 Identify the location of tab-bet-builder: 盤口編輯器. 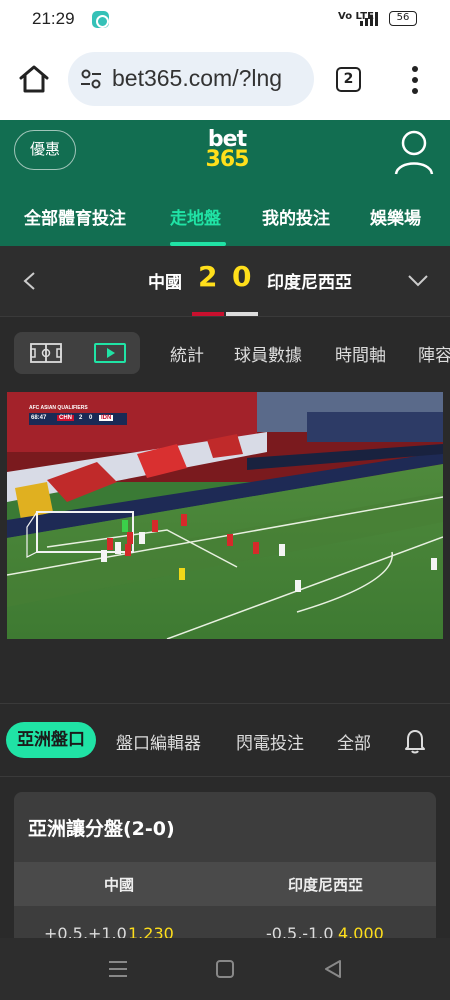
(158, 741).